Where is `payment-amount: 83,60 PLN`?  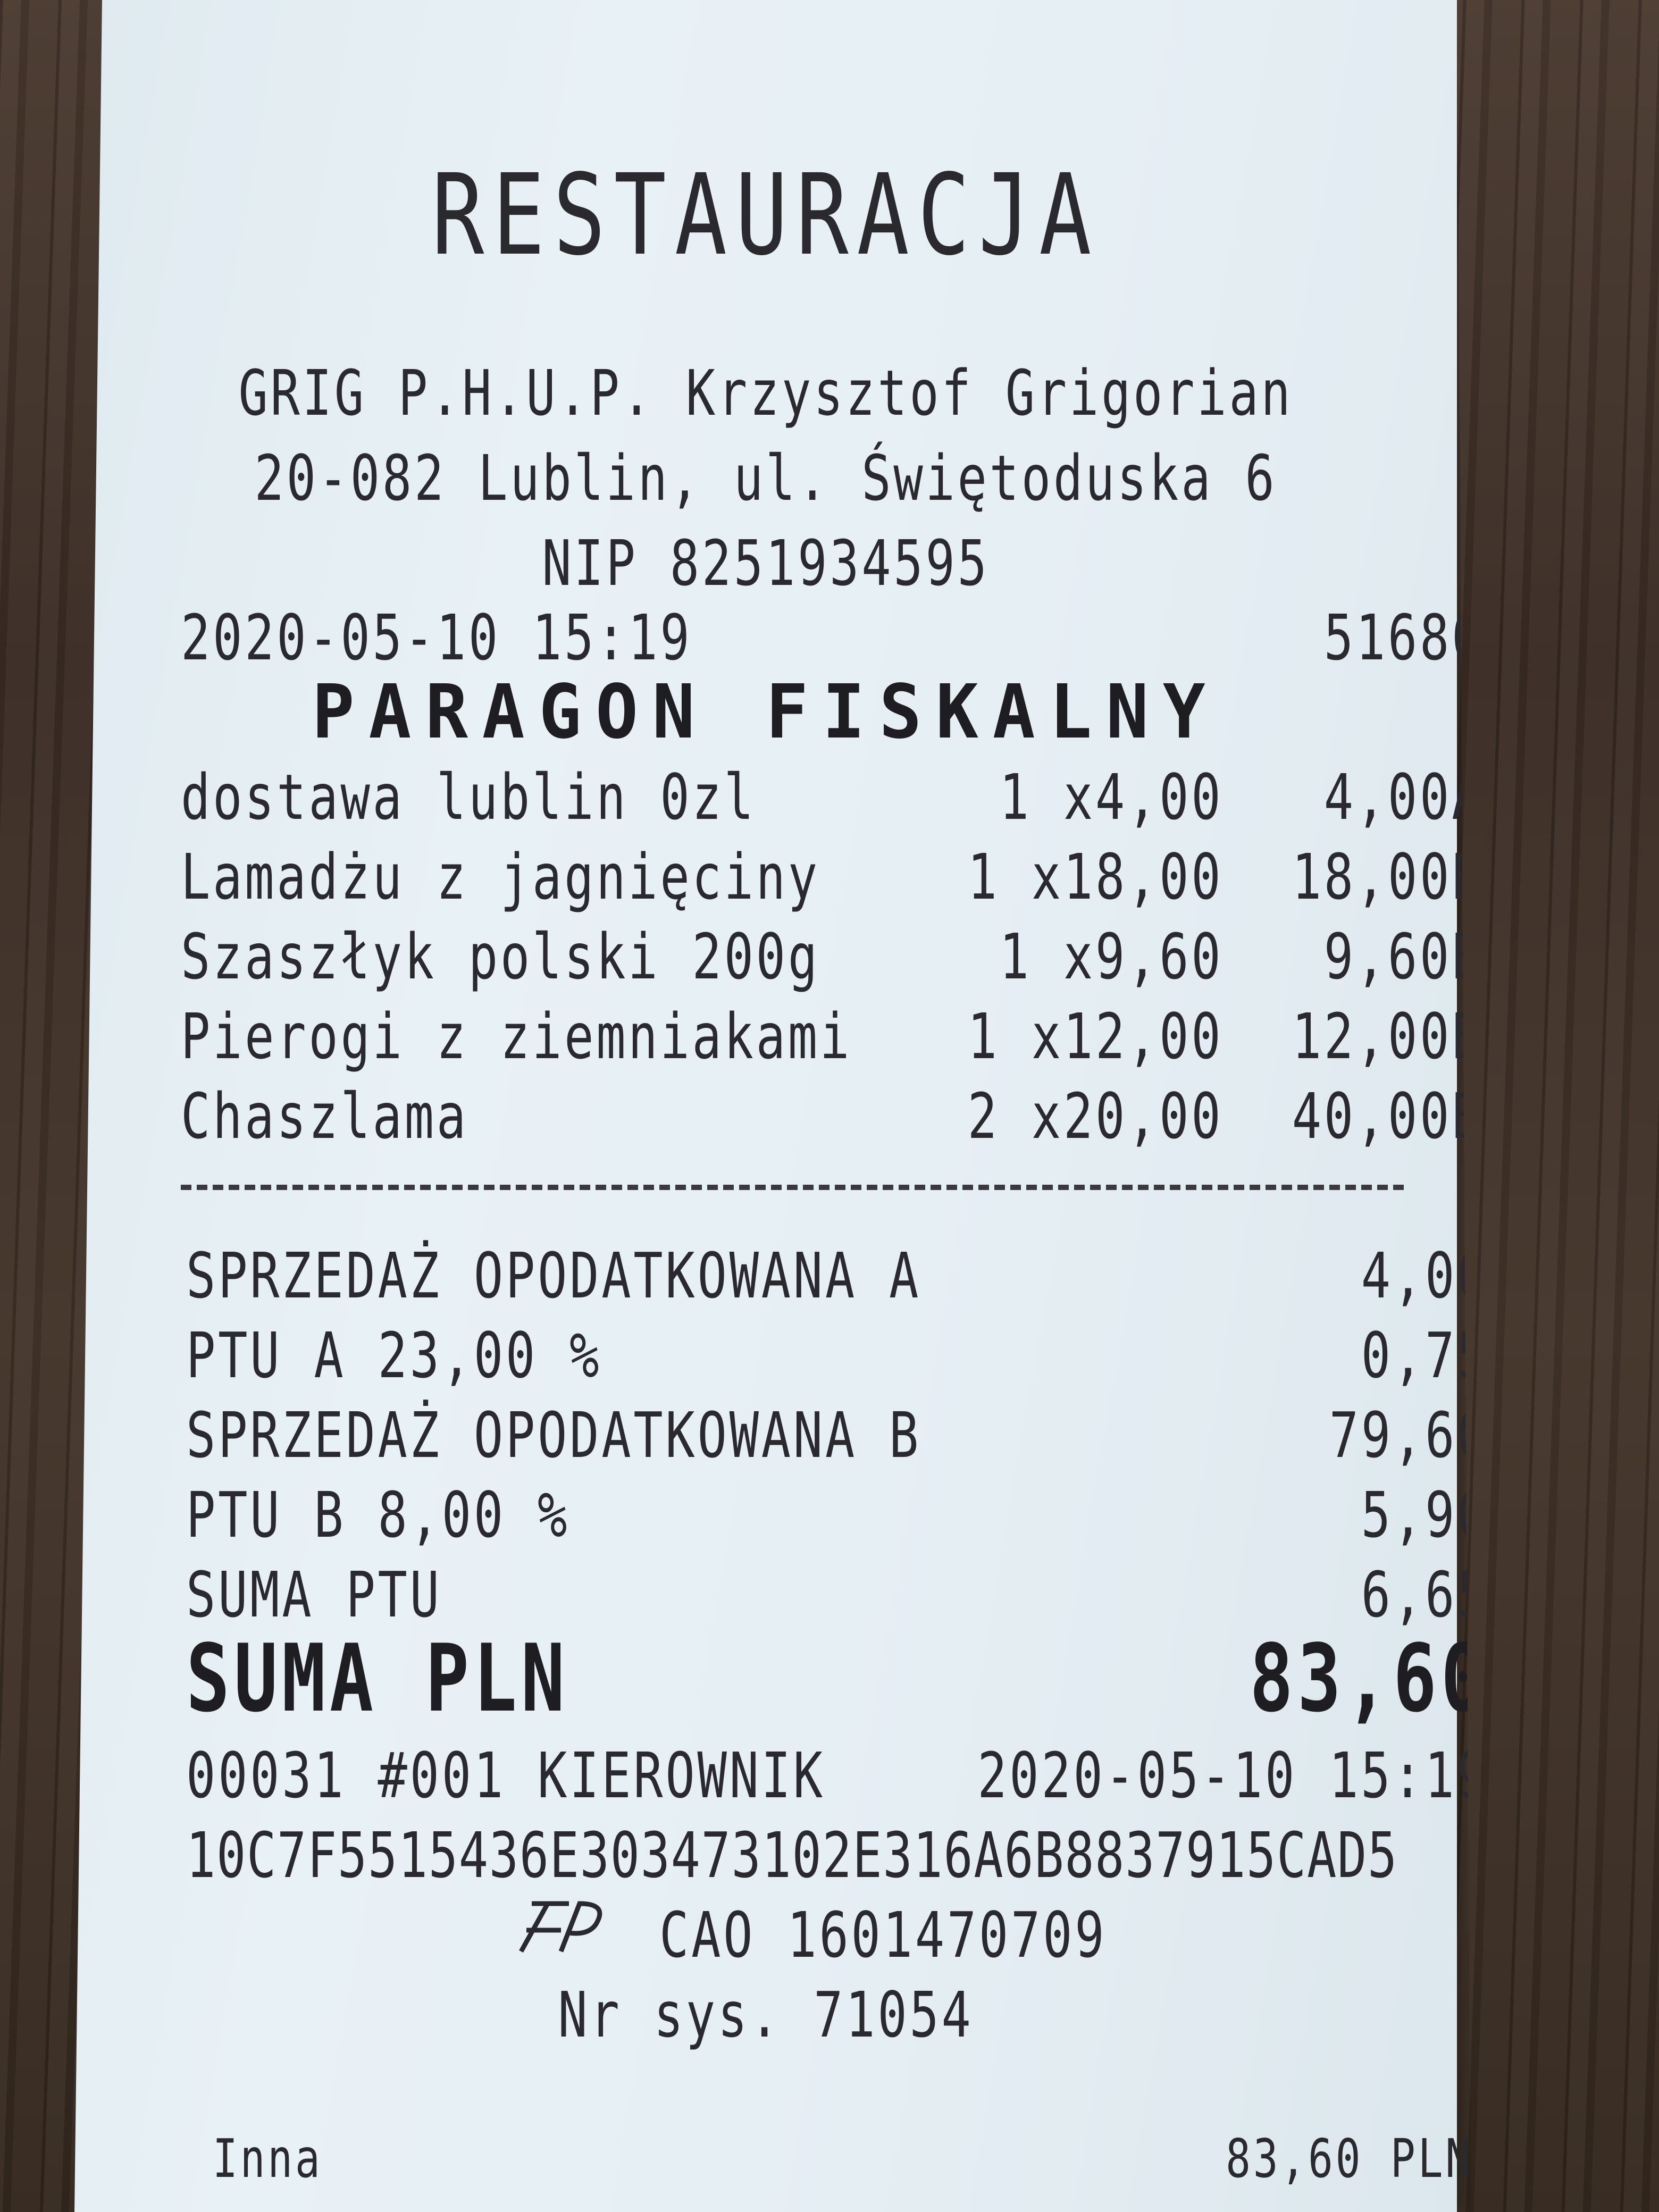 payment-amount: 83,60 PLN is located at coordinates (1349, 2158).